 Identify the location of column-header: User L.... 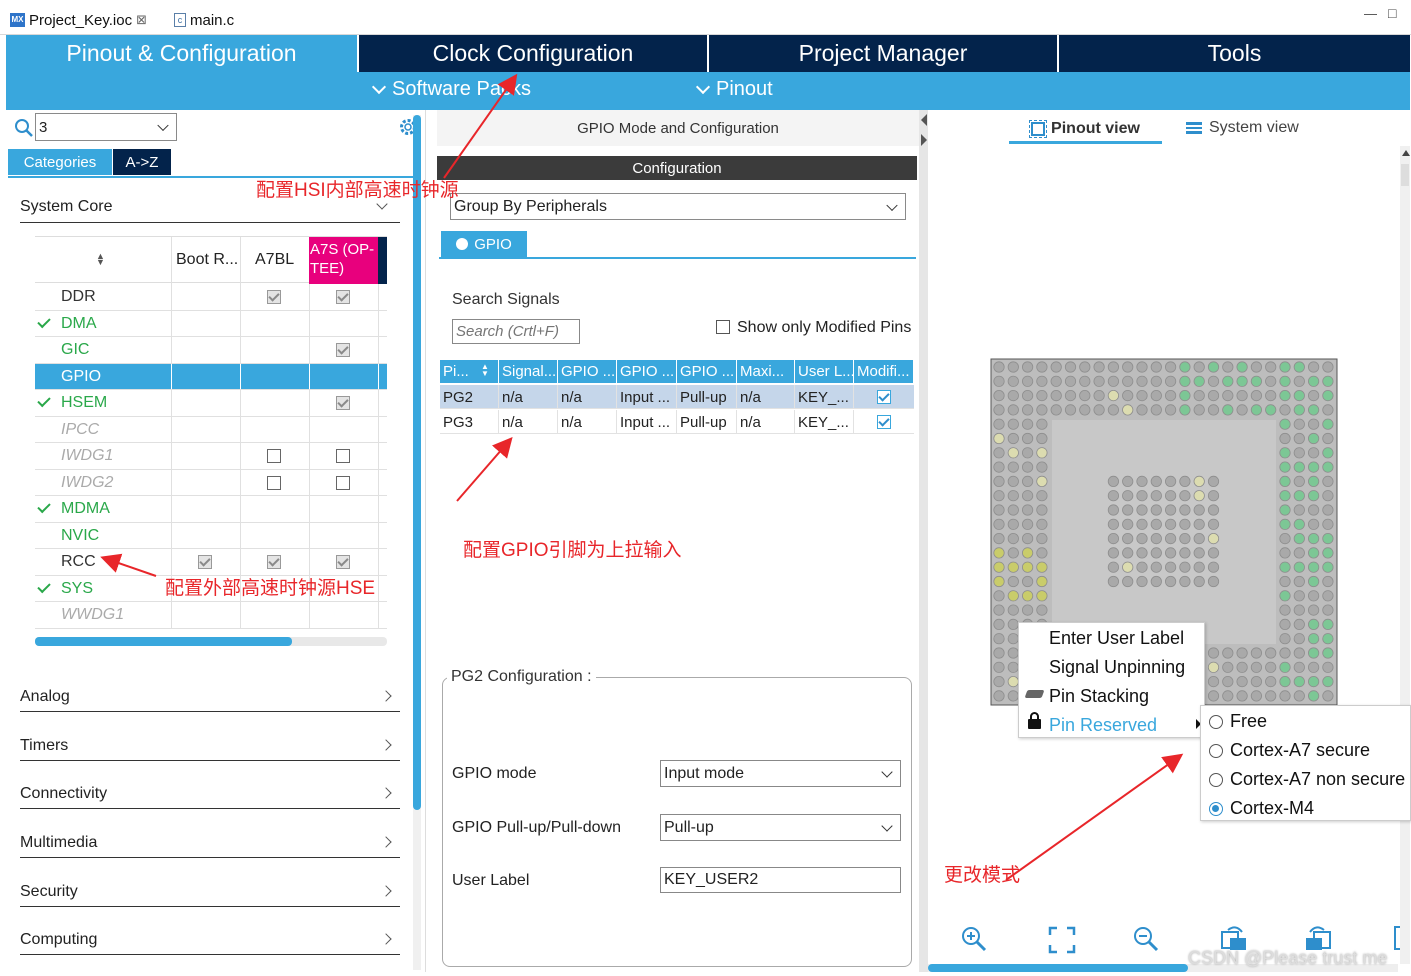
(824, 371).